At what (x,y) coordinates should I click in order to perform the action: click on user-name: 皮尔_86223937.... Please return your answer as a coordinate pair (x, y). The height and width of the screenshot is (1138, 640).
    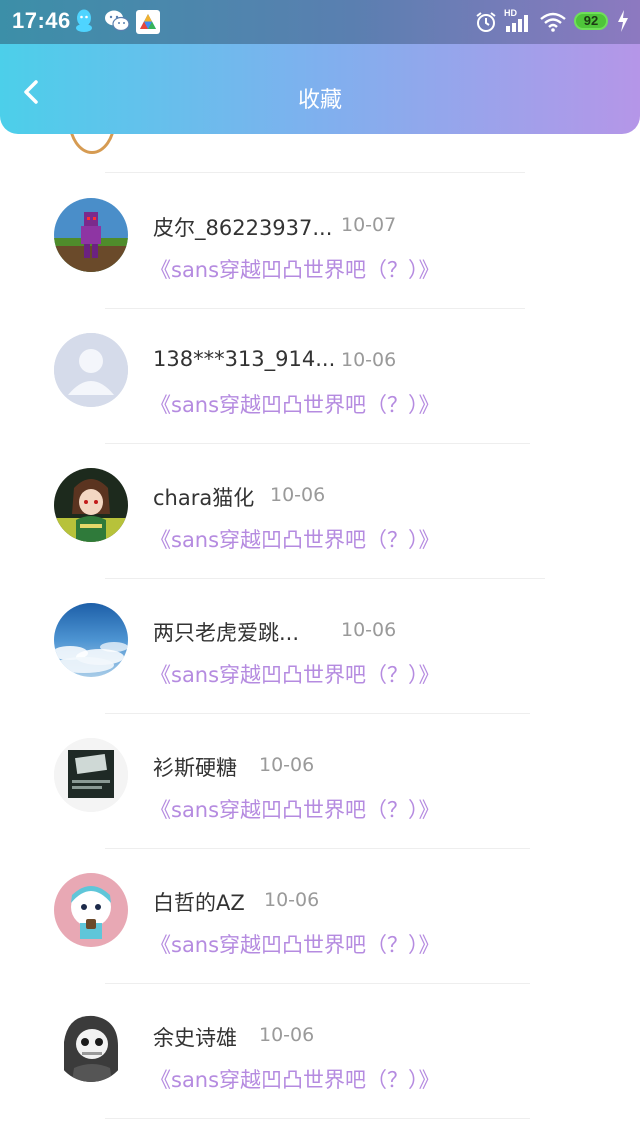
    Looking at the image, I should click on (243, 228).